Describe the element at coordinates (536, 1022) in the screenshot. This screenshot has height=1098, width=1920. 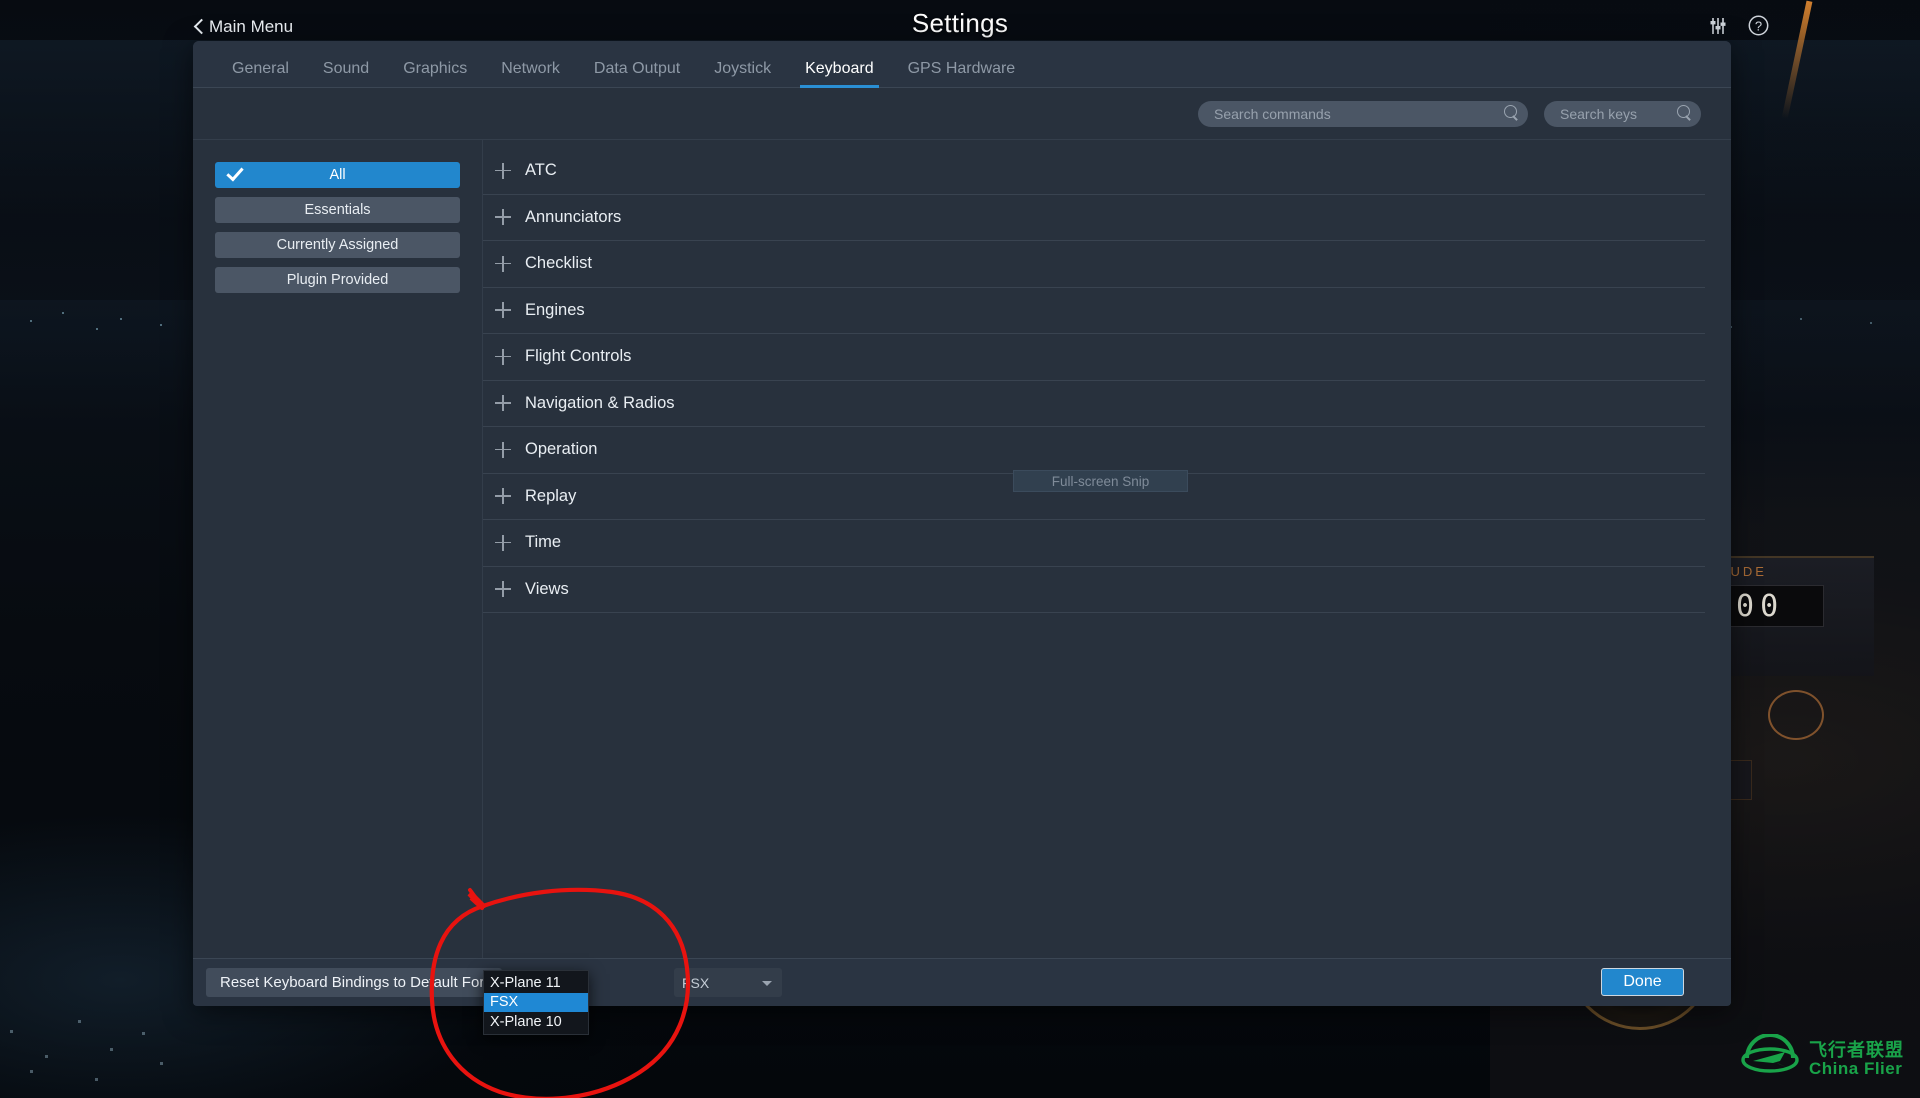
I see `dropdown-option-xplane-10: X-Plane 10` at that location.